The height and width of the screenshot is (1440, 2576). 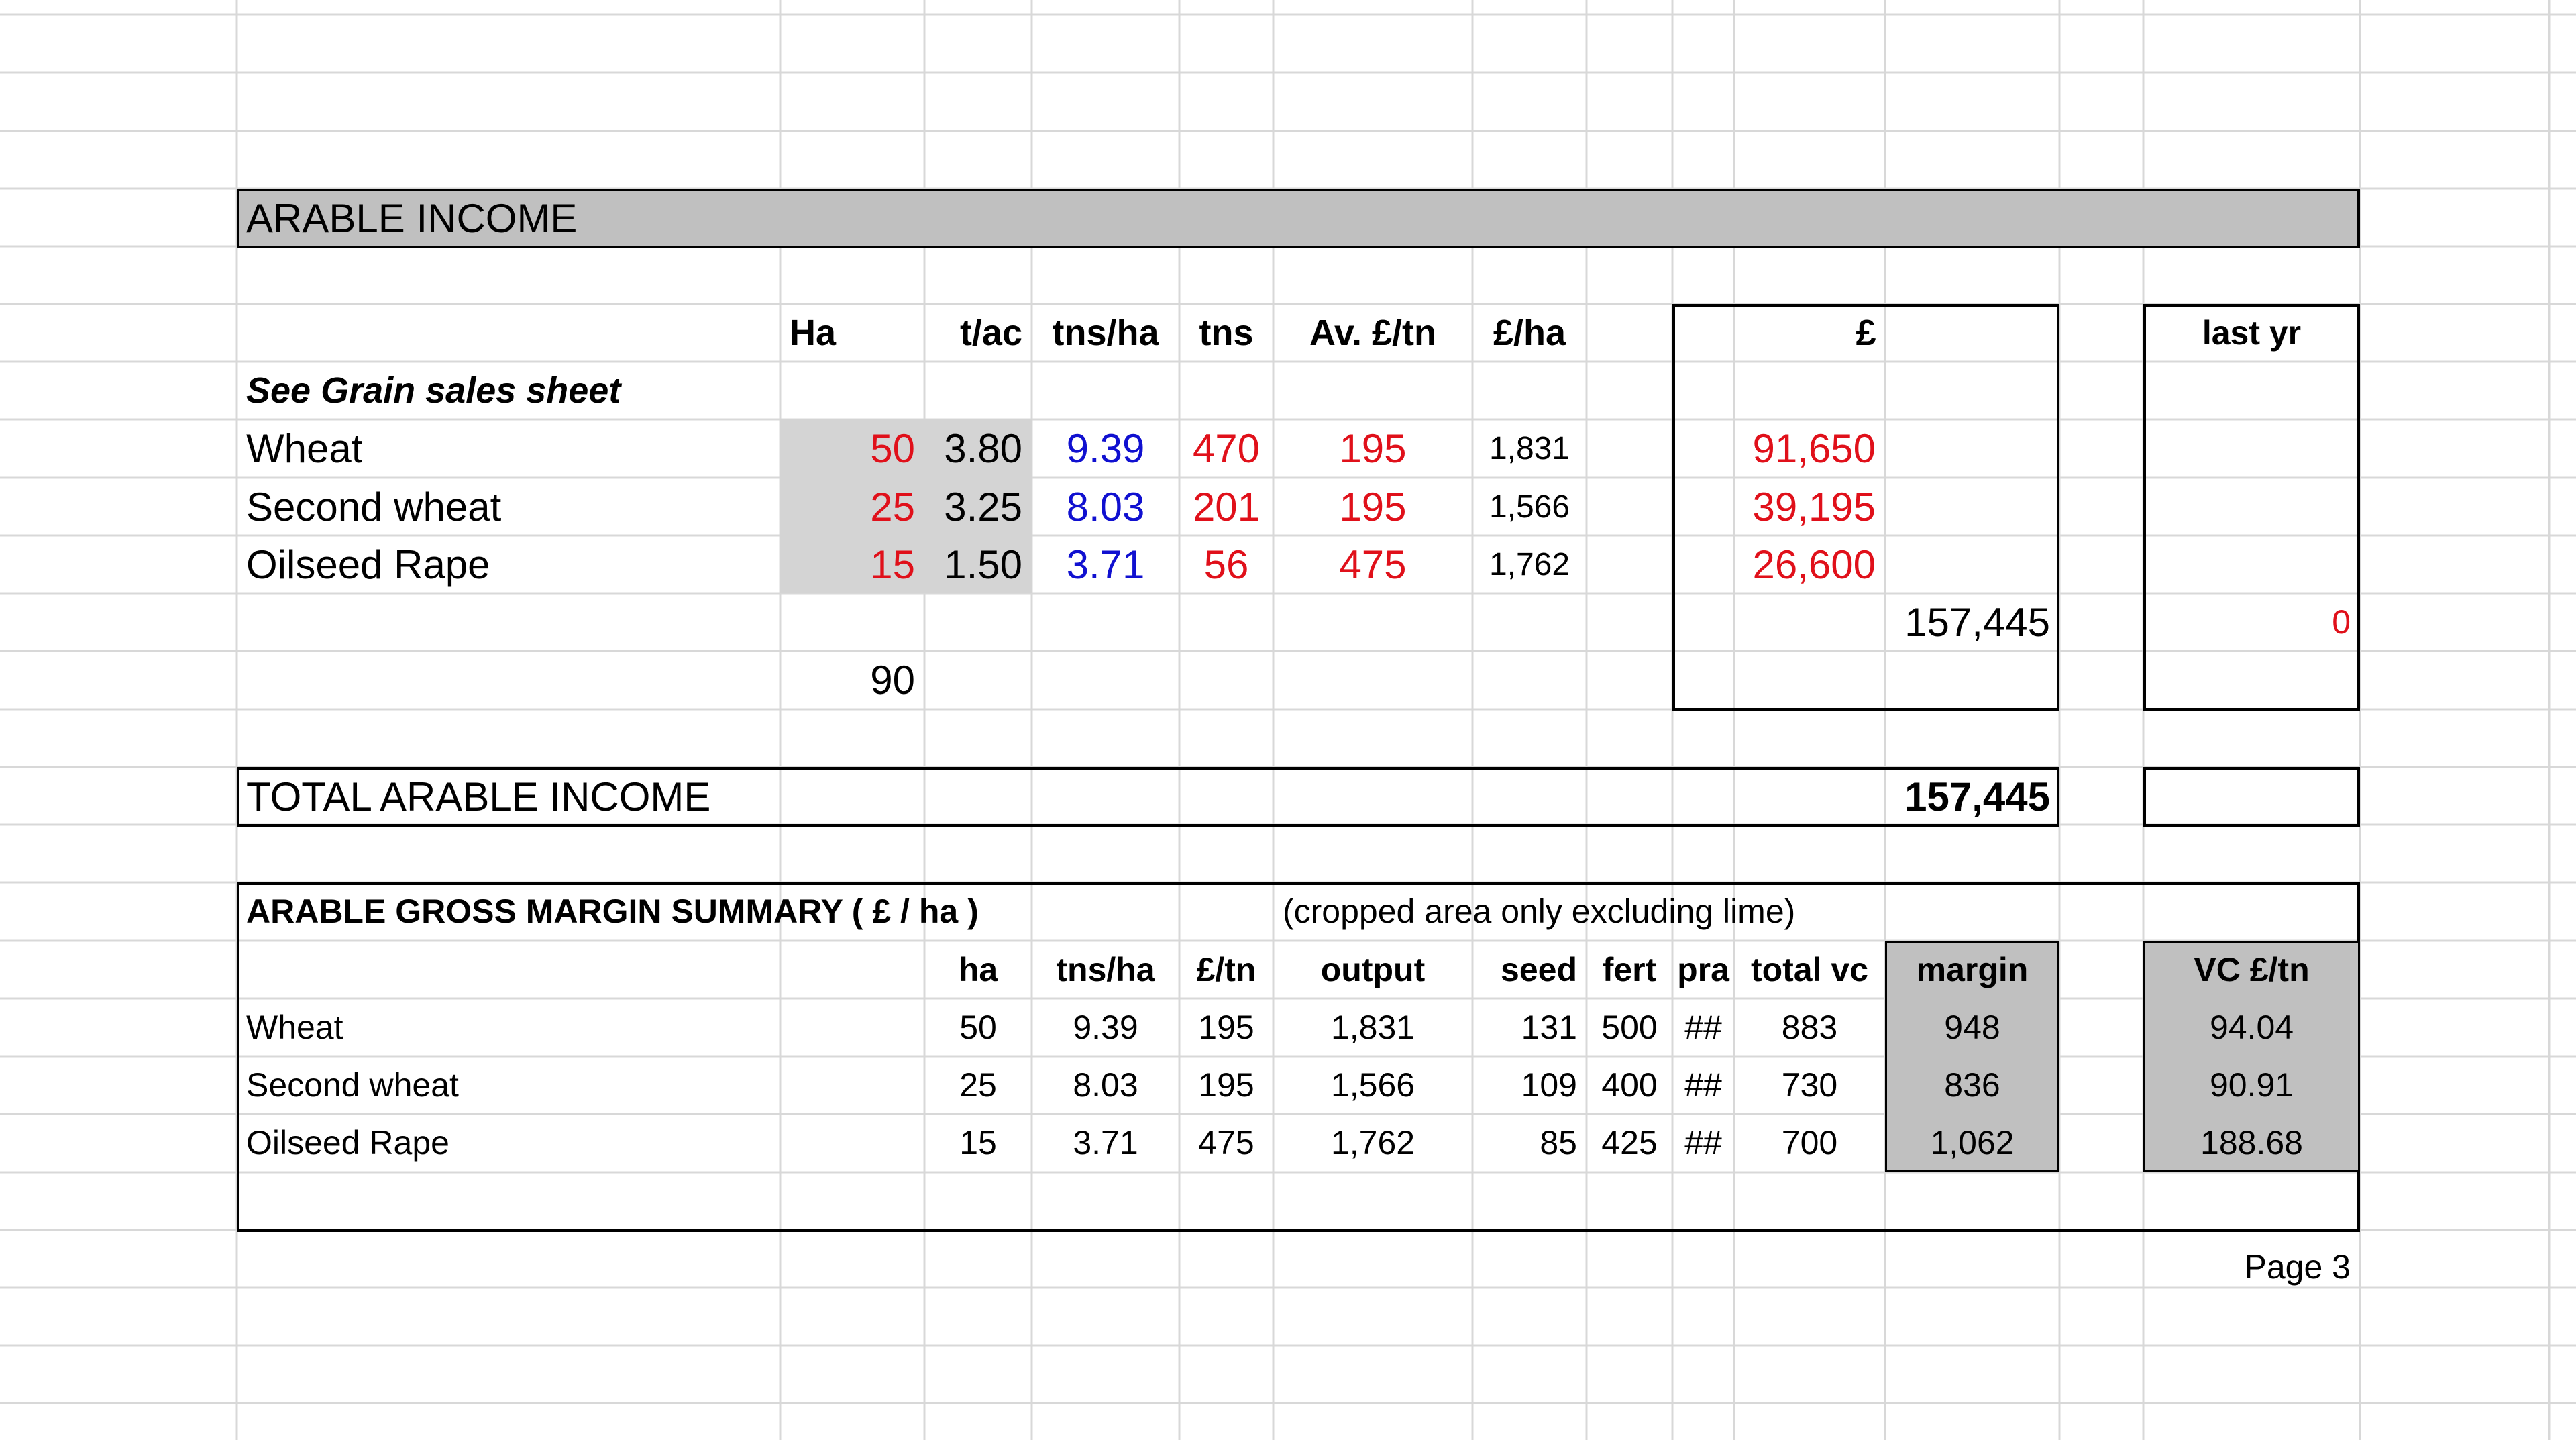 What do you see at coordinates (1105, 333) in the screenshot?
I see `header-tns-per-ha: tns/ha` at bounding box center [1105, 333].